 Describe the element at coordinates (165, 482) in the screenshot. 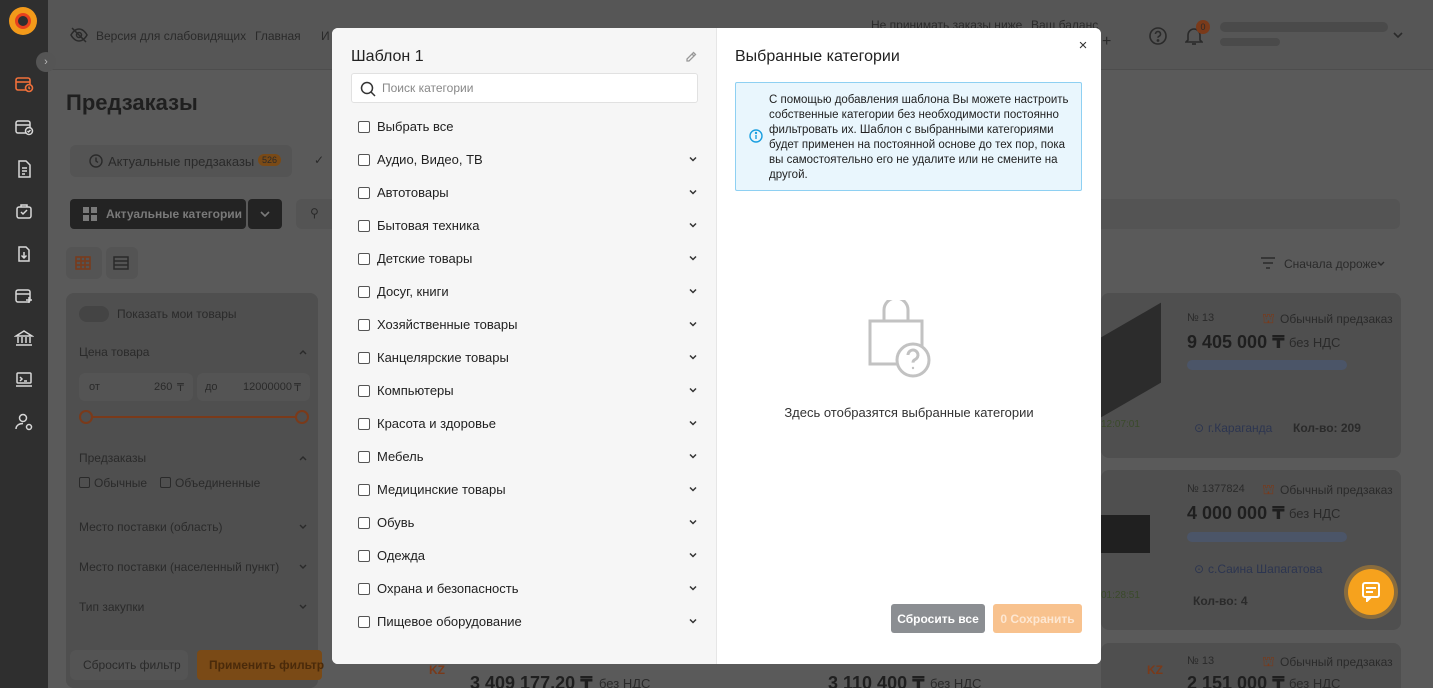

I see `merged-checkbox` at that location.